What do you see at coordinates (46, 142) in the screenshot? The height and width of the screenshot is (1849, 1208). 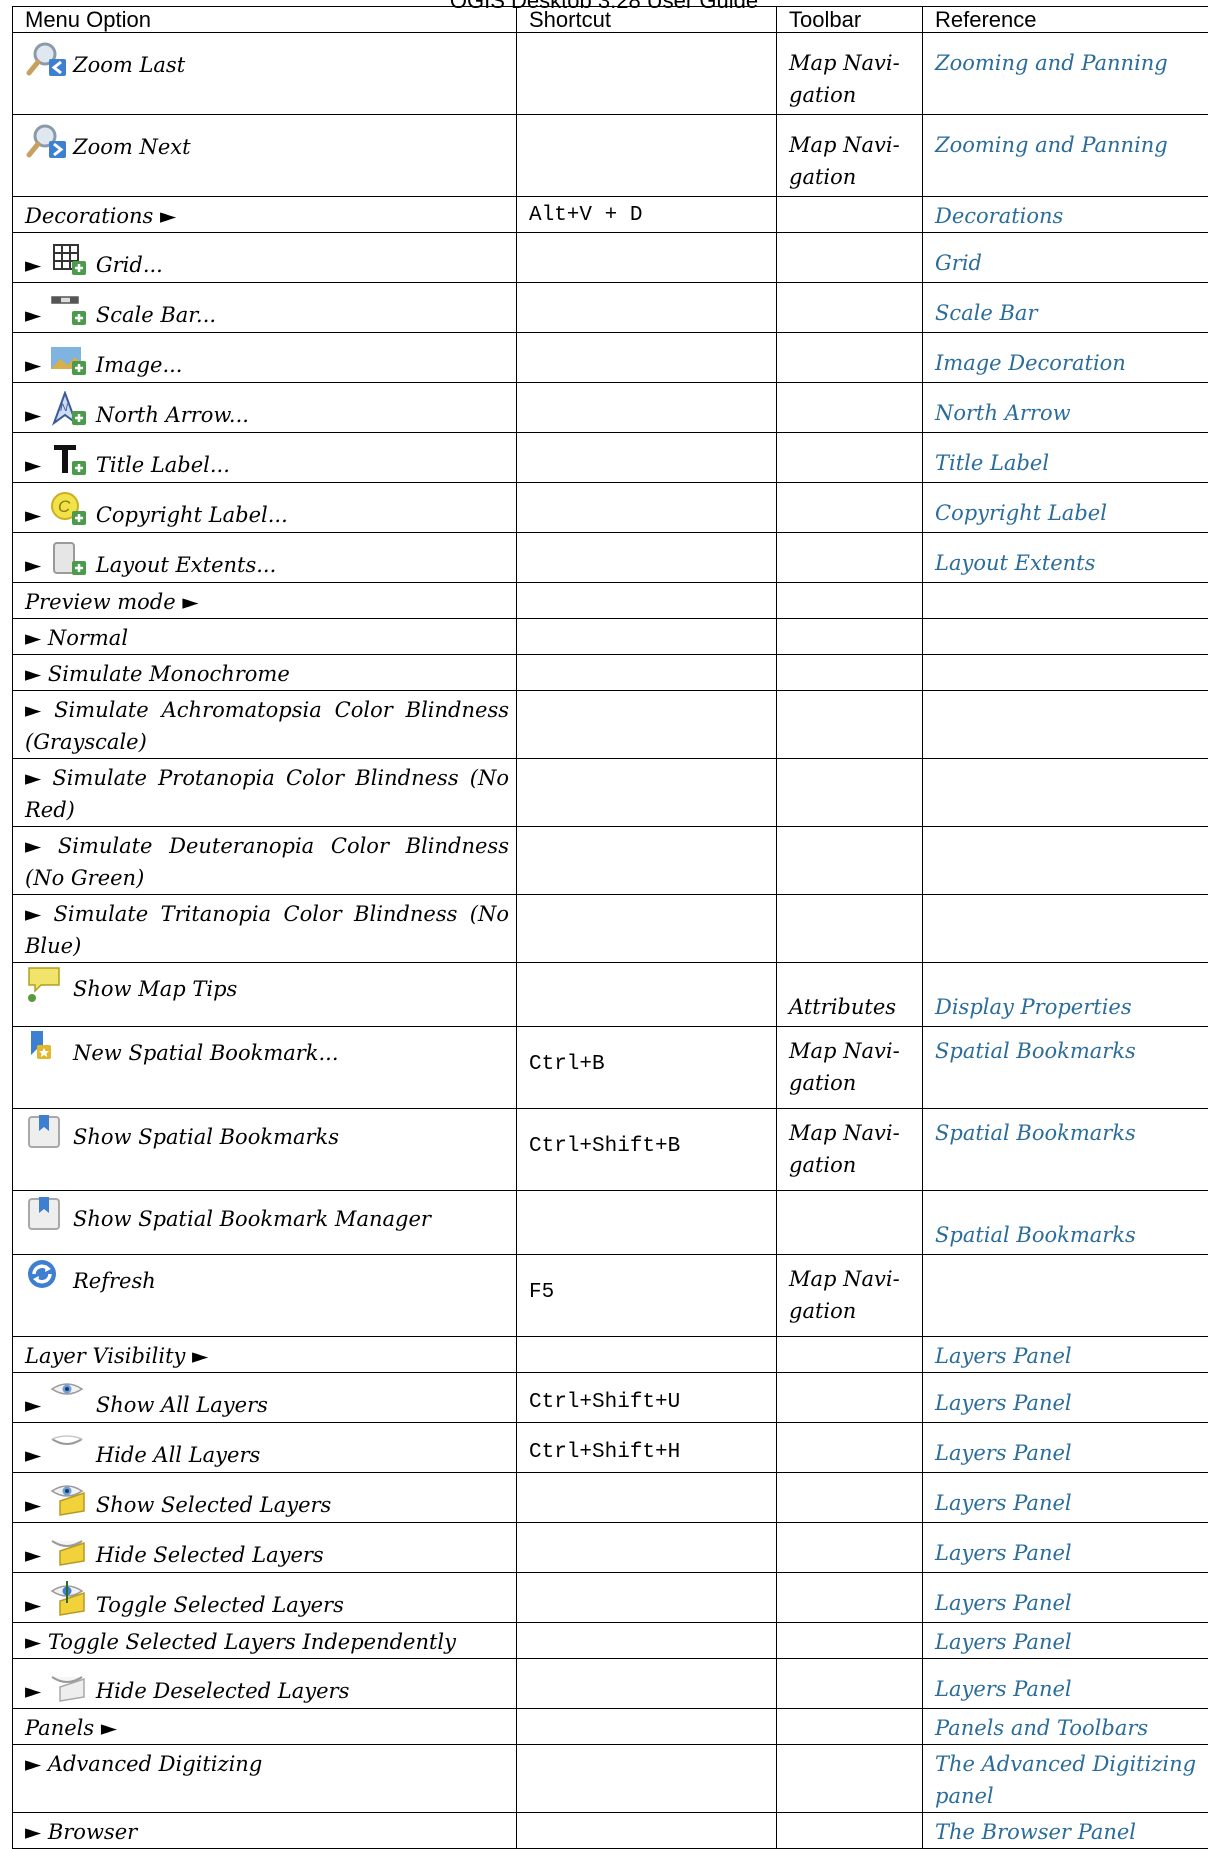 I see `zoom-next-icon` at bounding box center [46, 142].